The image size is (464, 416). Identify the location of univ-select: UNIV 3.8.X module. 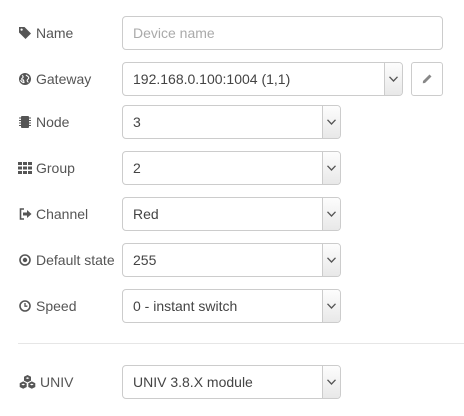
(231, 382).